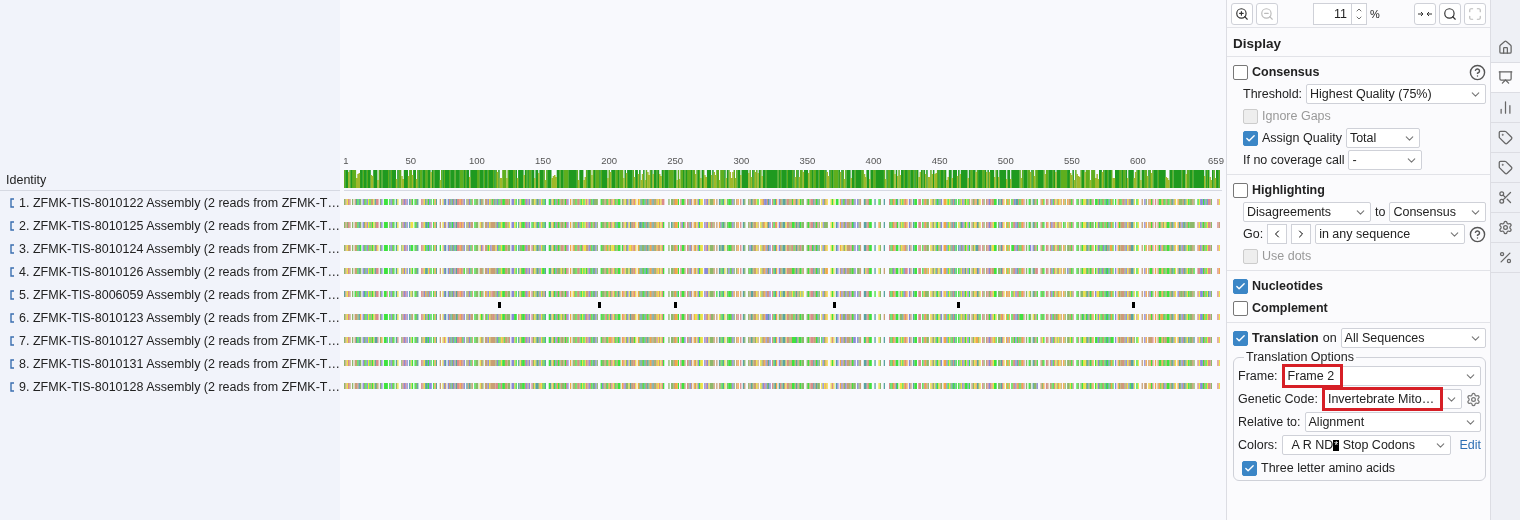 The height and width of the screenshot is (520, 1520). Describe the element at coordinates (1302, 138) in the screenshot. I see `assign-quality-label: Assign Quality` at that location.